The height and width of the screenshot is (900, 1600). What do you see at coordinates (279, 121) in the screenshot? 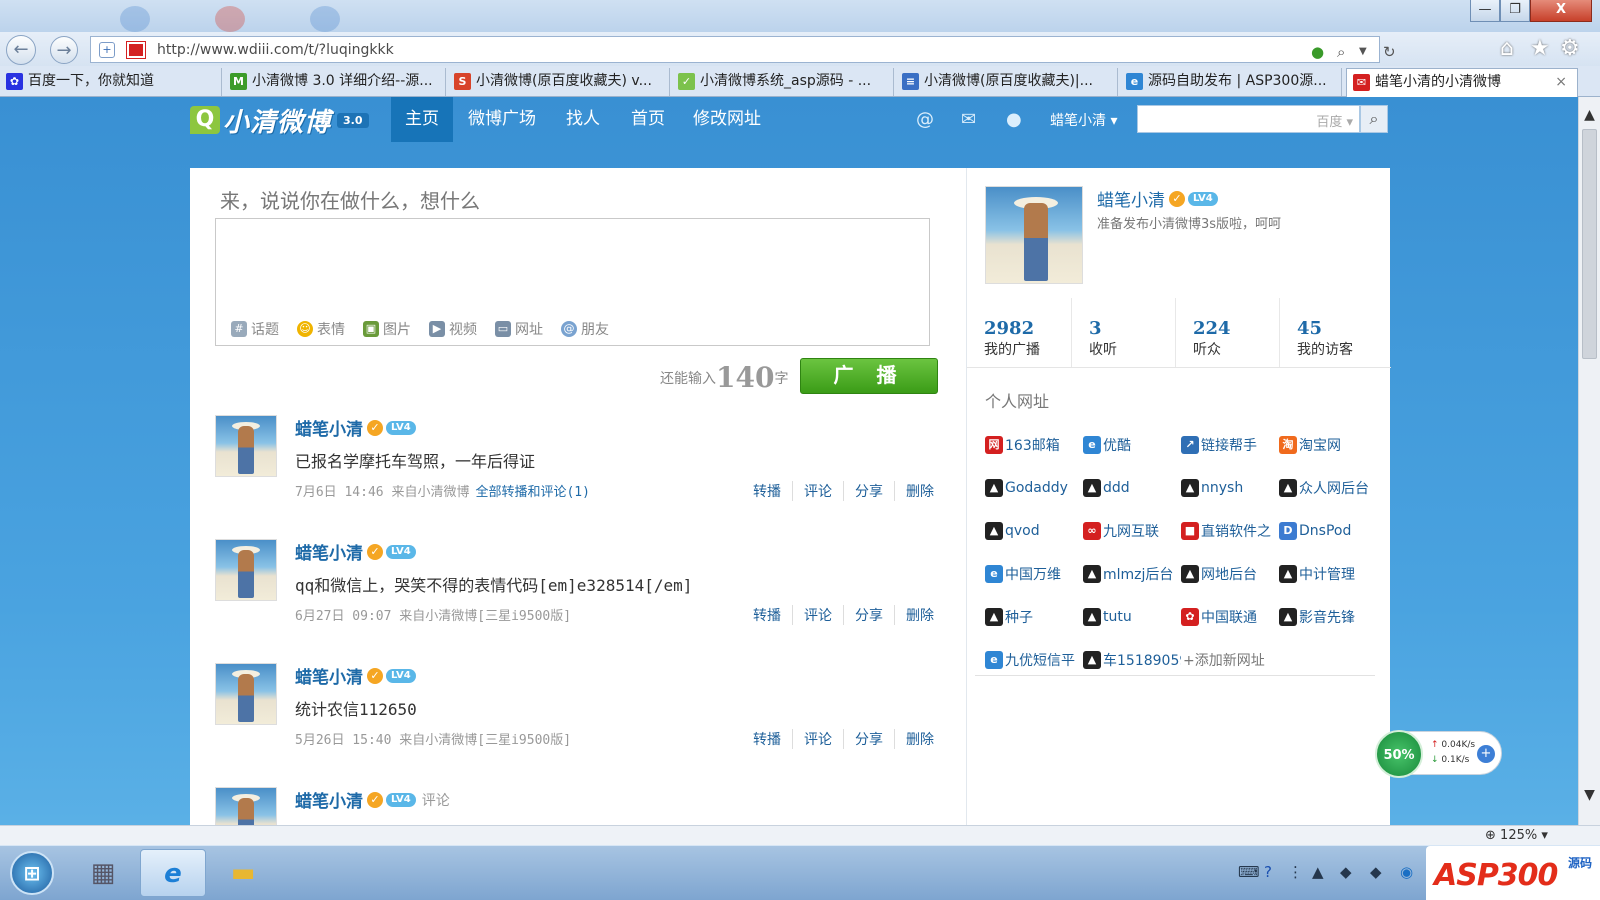
I see `site-logo: Q 小清微博 3.0` at bounding box center [279, 121].